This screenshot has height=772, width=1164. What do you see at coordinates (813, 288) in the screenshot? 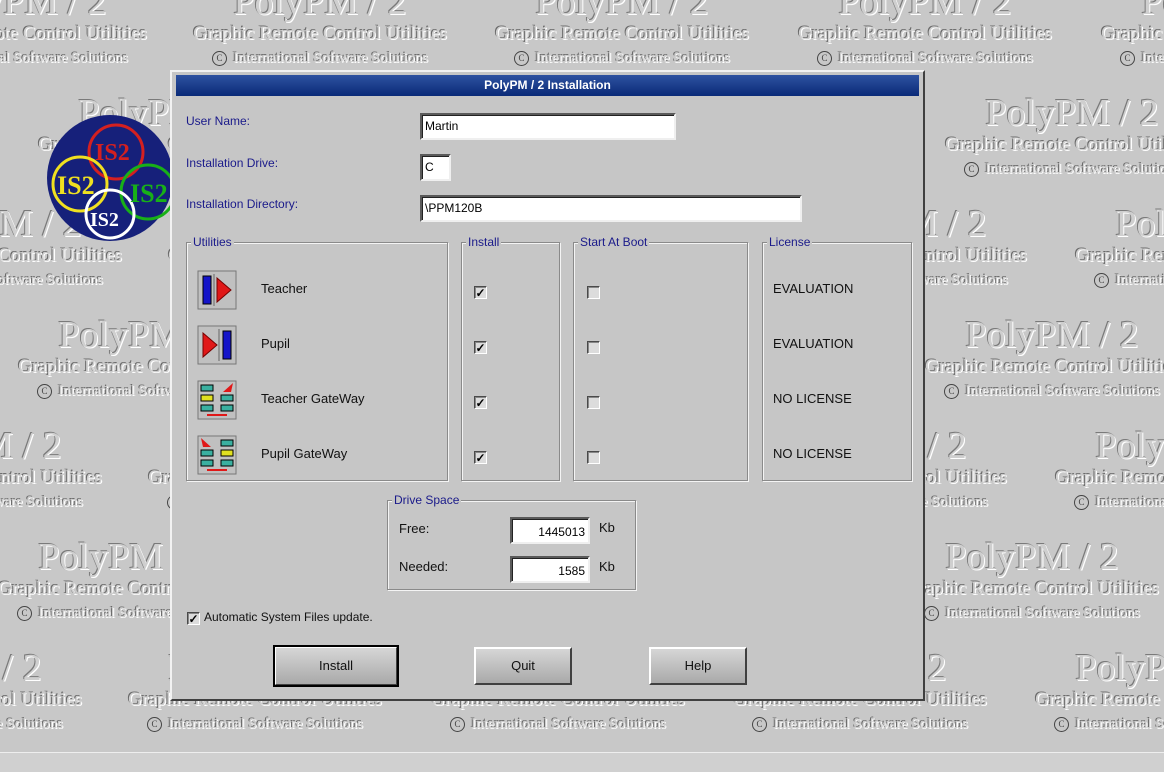
I see `teacher-license-status: EVALUATION` at bounding box center [813, 288].